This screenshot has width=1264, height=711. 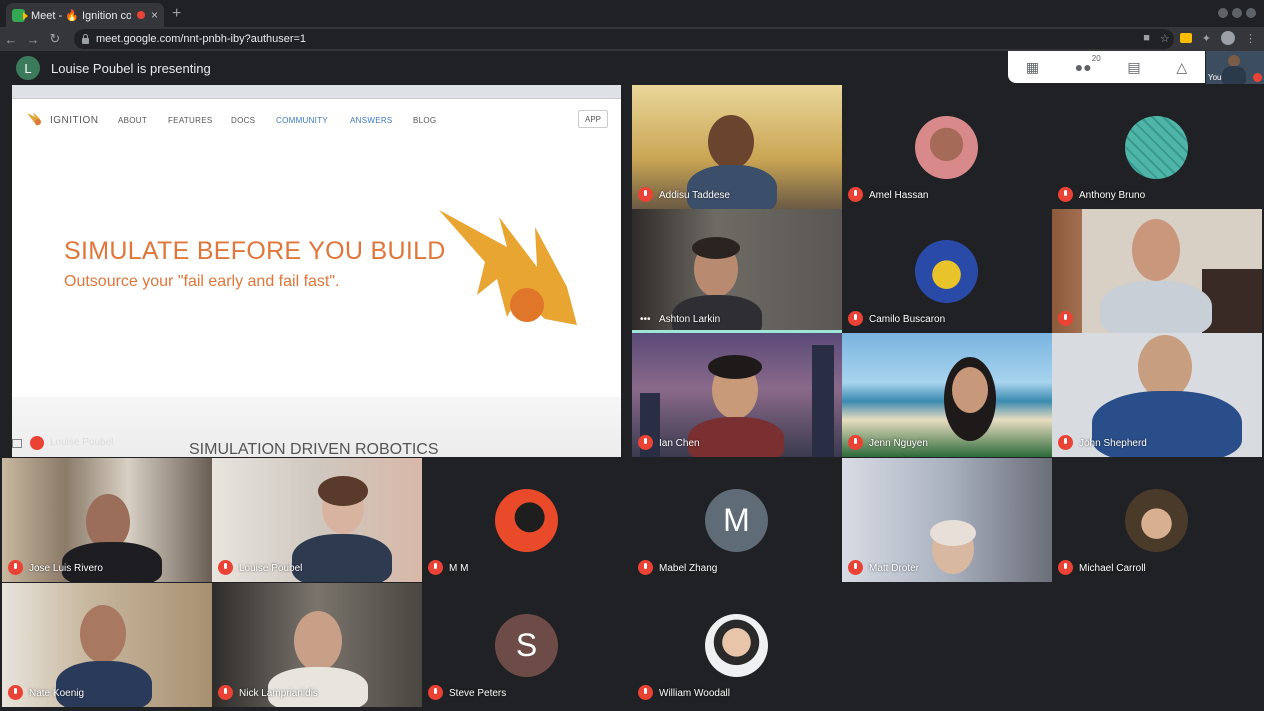 I want to click on participant-avatar: M, so click(x=736, y=520).